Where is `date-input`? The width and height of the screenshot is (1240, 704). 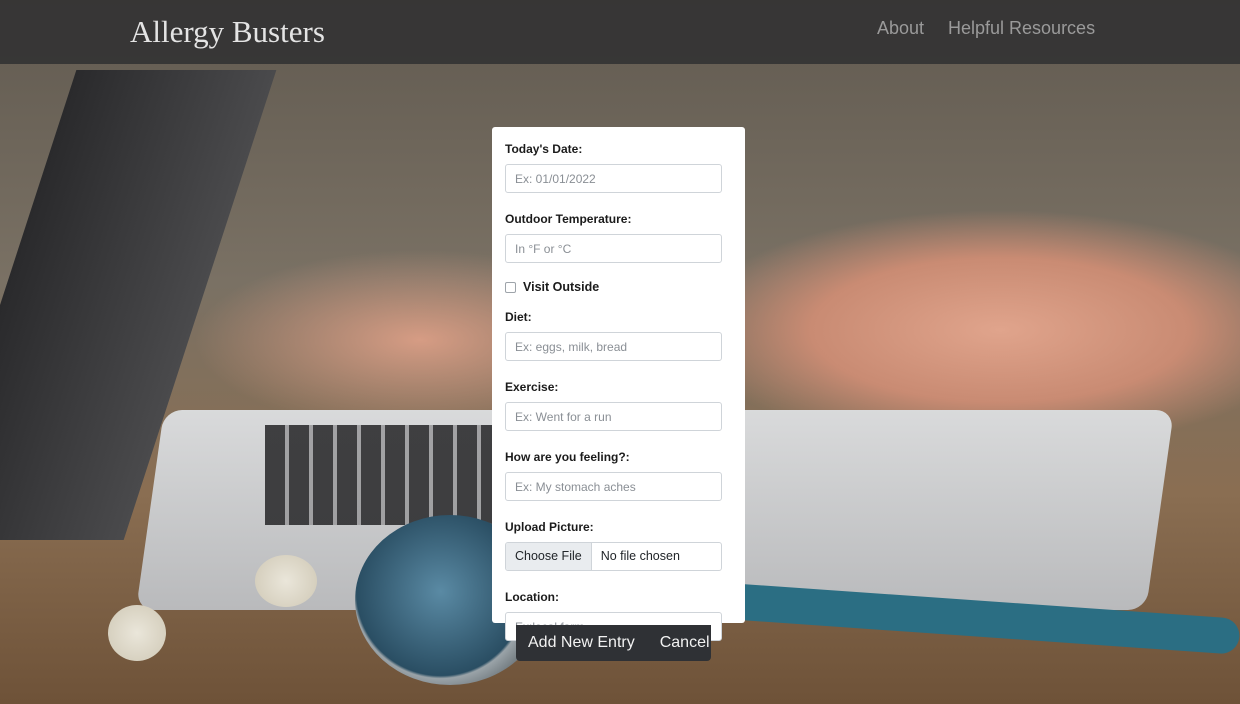 date-input is located at coordinates (613, 178).